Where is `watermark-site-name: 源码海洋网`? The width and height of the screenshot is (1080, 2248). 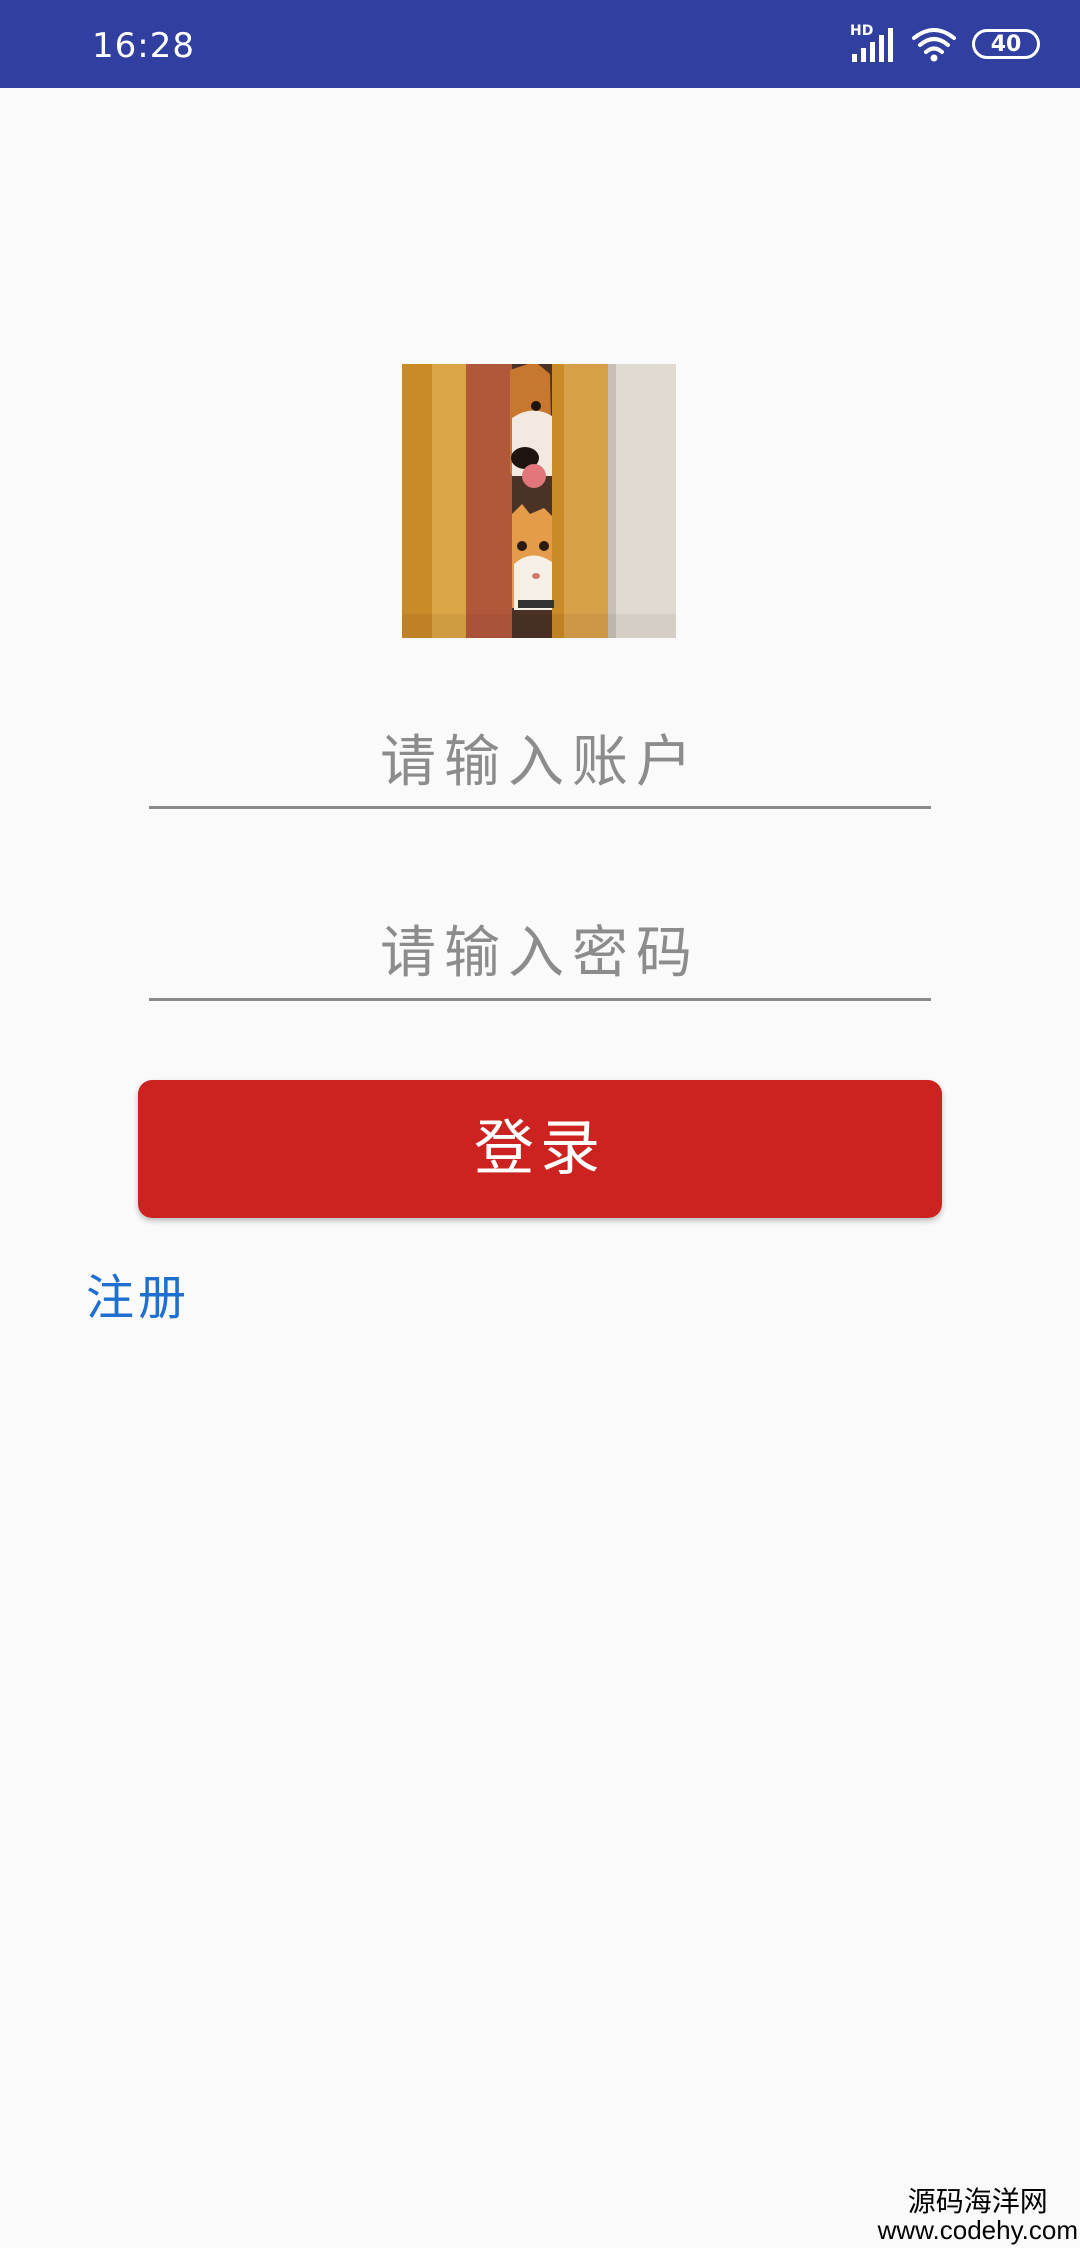 watermark-site-name: 源码海洋网 is located at coordinates (977, 2202).